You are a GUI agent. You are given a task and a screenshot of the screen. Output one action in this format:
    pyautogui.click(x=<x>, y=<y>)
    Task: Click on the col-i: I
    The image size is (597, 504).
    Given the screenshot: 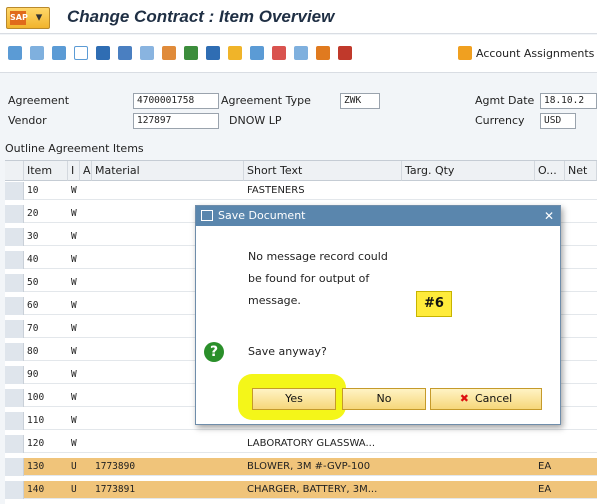 What is the action you would take?
    pyautogui.click(x=74, y=171)
    